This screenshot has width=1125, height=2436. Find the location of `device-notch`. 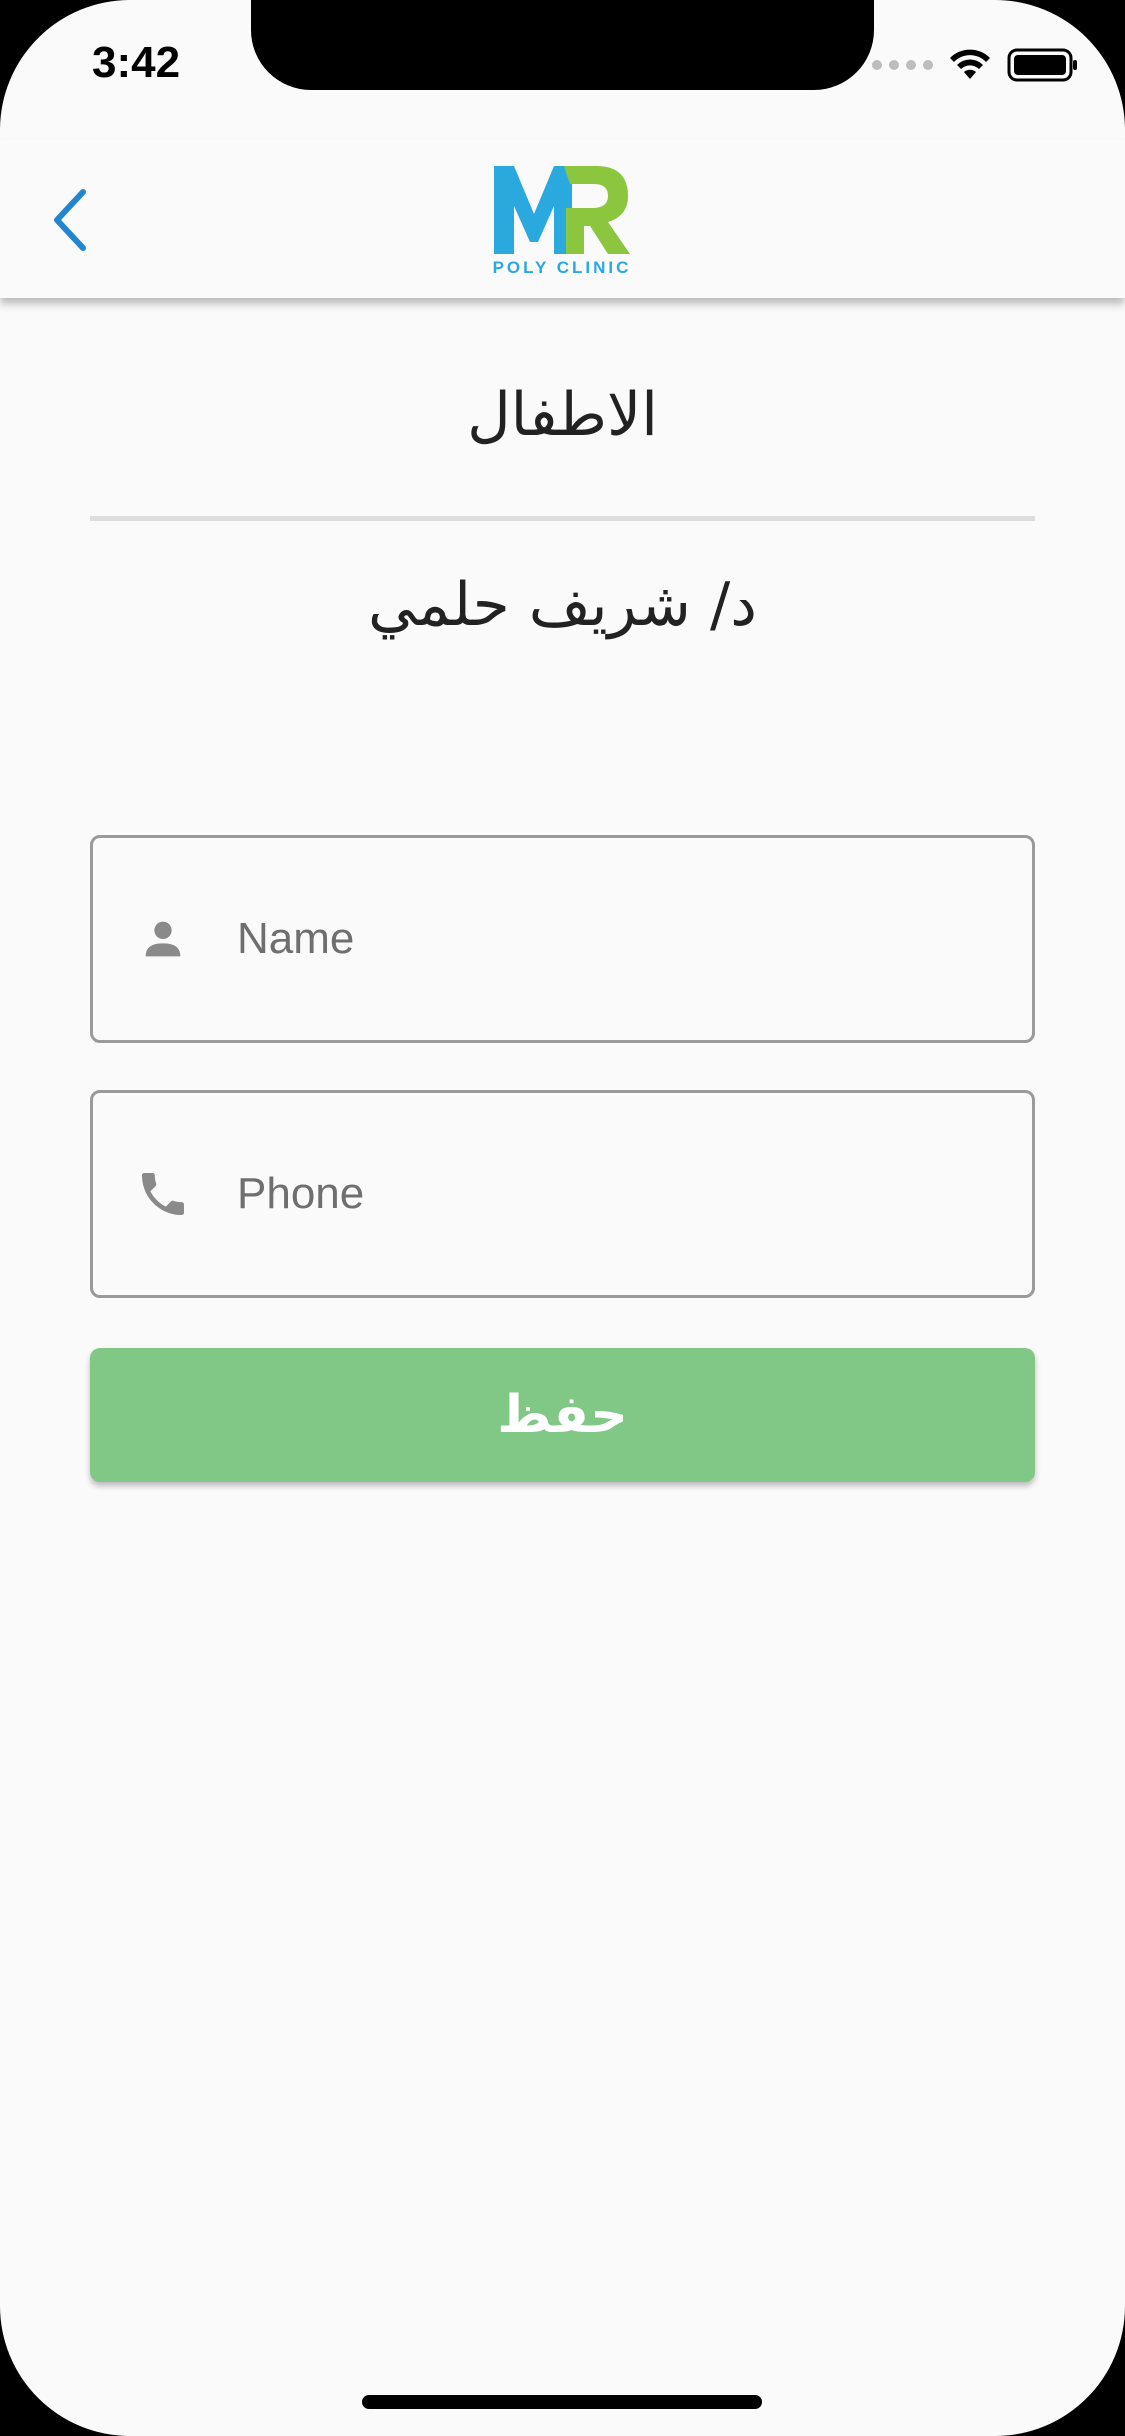

device-notch is located at coordinates (562, 45).